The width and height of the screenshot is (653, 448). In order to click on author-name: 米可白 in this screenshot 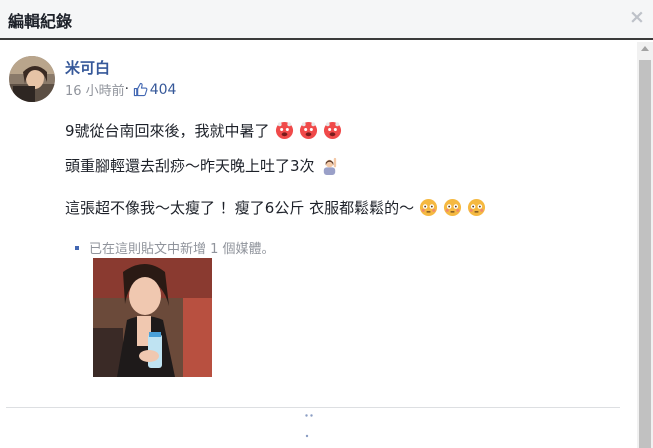, I will do `click(87, 67)`.